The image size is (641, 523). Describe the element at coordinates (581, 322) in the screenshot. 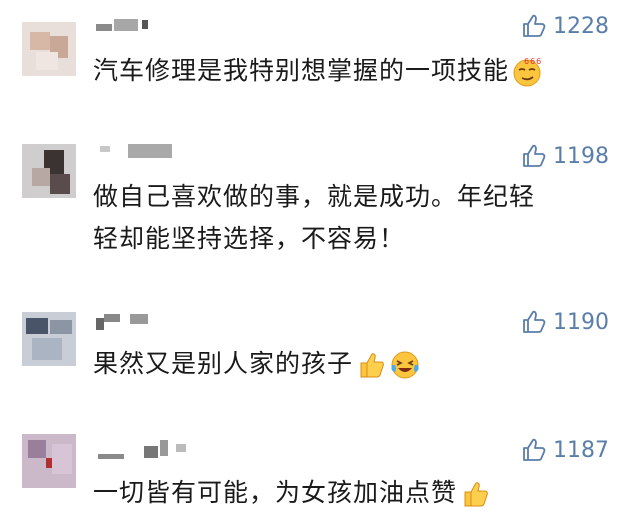

I see `like-count: 1190` at that location.